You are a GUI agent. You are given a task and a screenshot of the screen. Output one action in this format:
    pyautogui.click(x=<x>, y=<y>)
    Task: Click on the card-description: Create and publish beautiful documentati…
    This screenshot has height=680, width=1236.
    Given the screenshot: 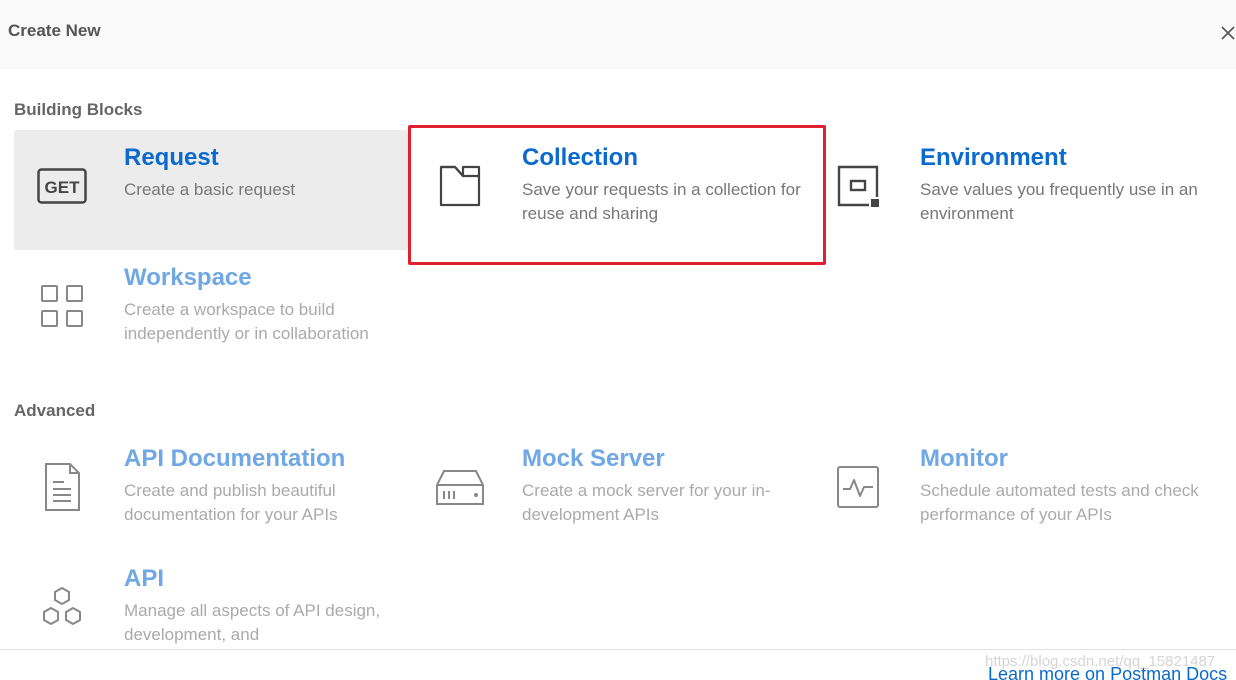 What is the action you would take?
    pyautogui.click(x=231, y=502)
    